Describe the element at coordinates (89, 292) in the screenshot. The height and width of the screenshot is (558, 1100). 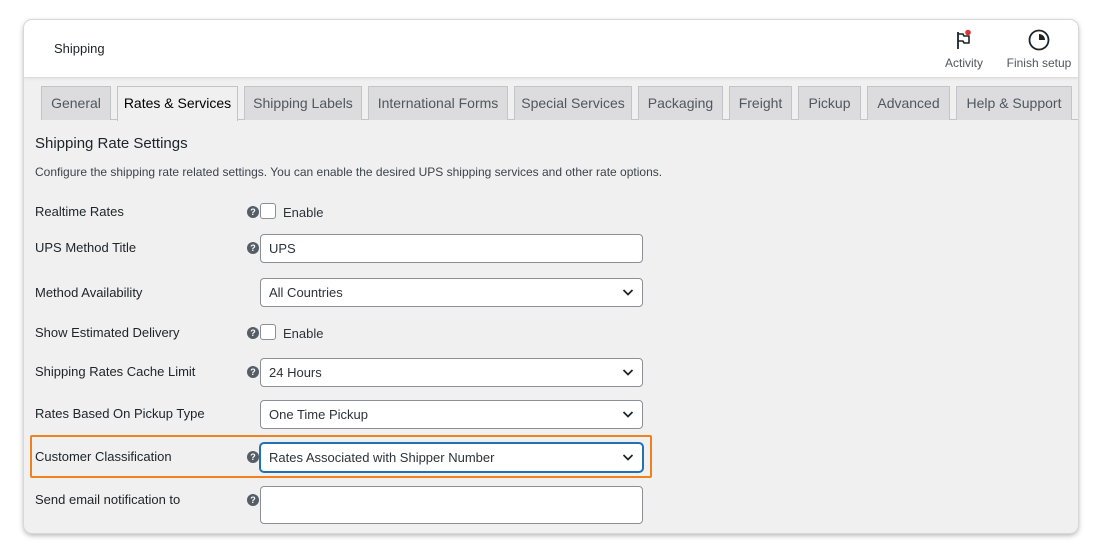
I see `method-availability-label: Method Availability` at that location.